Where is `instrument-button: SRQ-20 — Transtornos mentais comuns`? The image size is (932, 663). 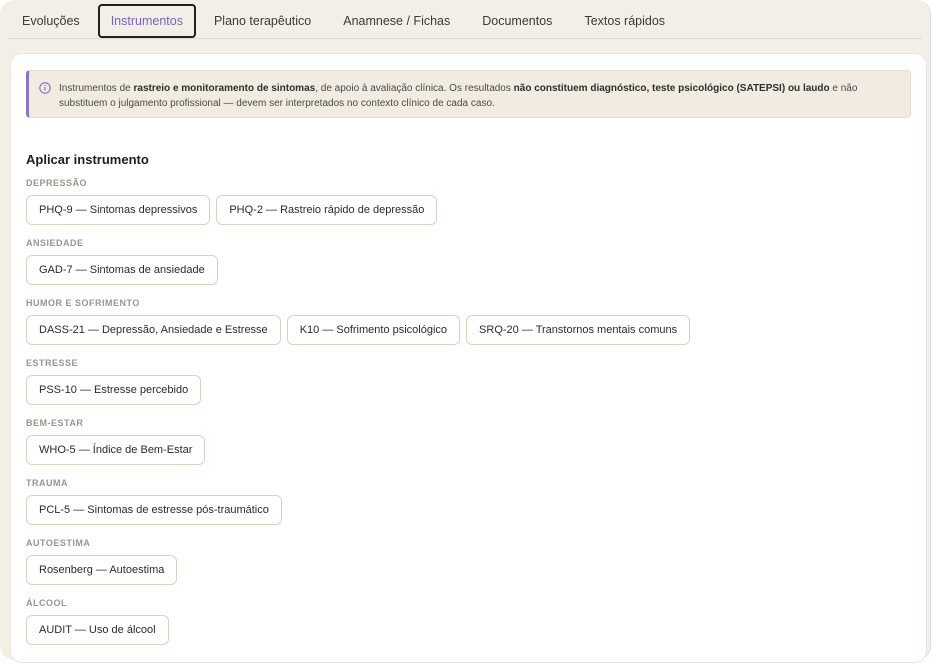
instrument-button: SRQ-20 — Transtornos mentais comuns is located at coordinates (578, 330).